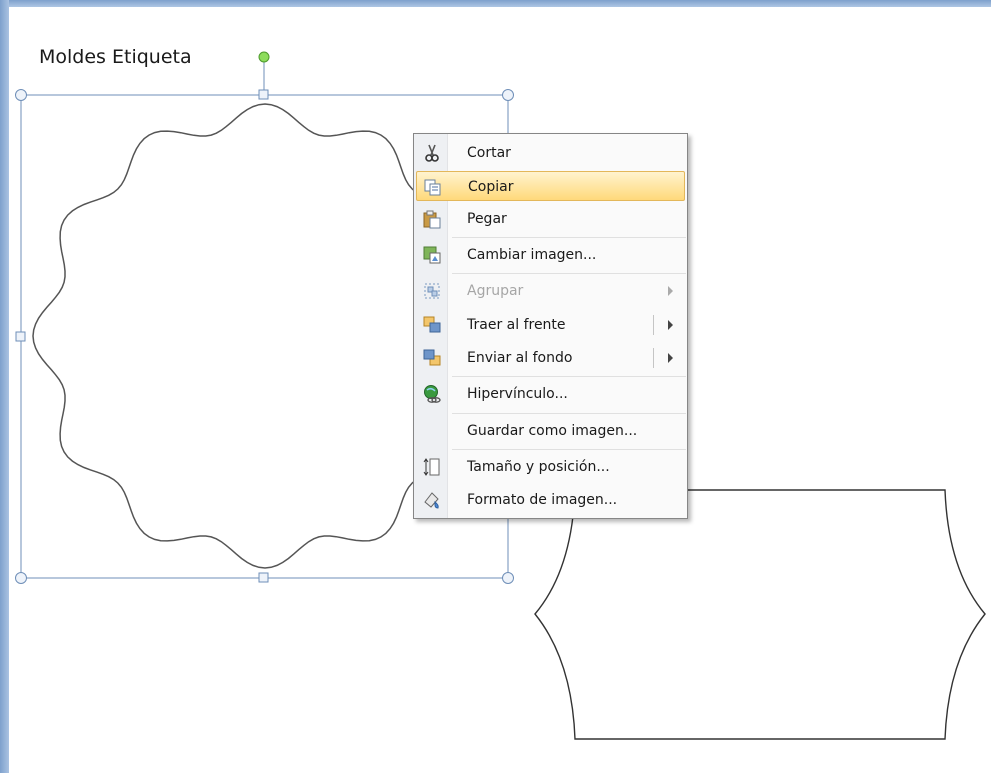  What do you see at coordinates (760, 614) in the screenshot?
I see `tag-shape` at bounding box center [760, 614].